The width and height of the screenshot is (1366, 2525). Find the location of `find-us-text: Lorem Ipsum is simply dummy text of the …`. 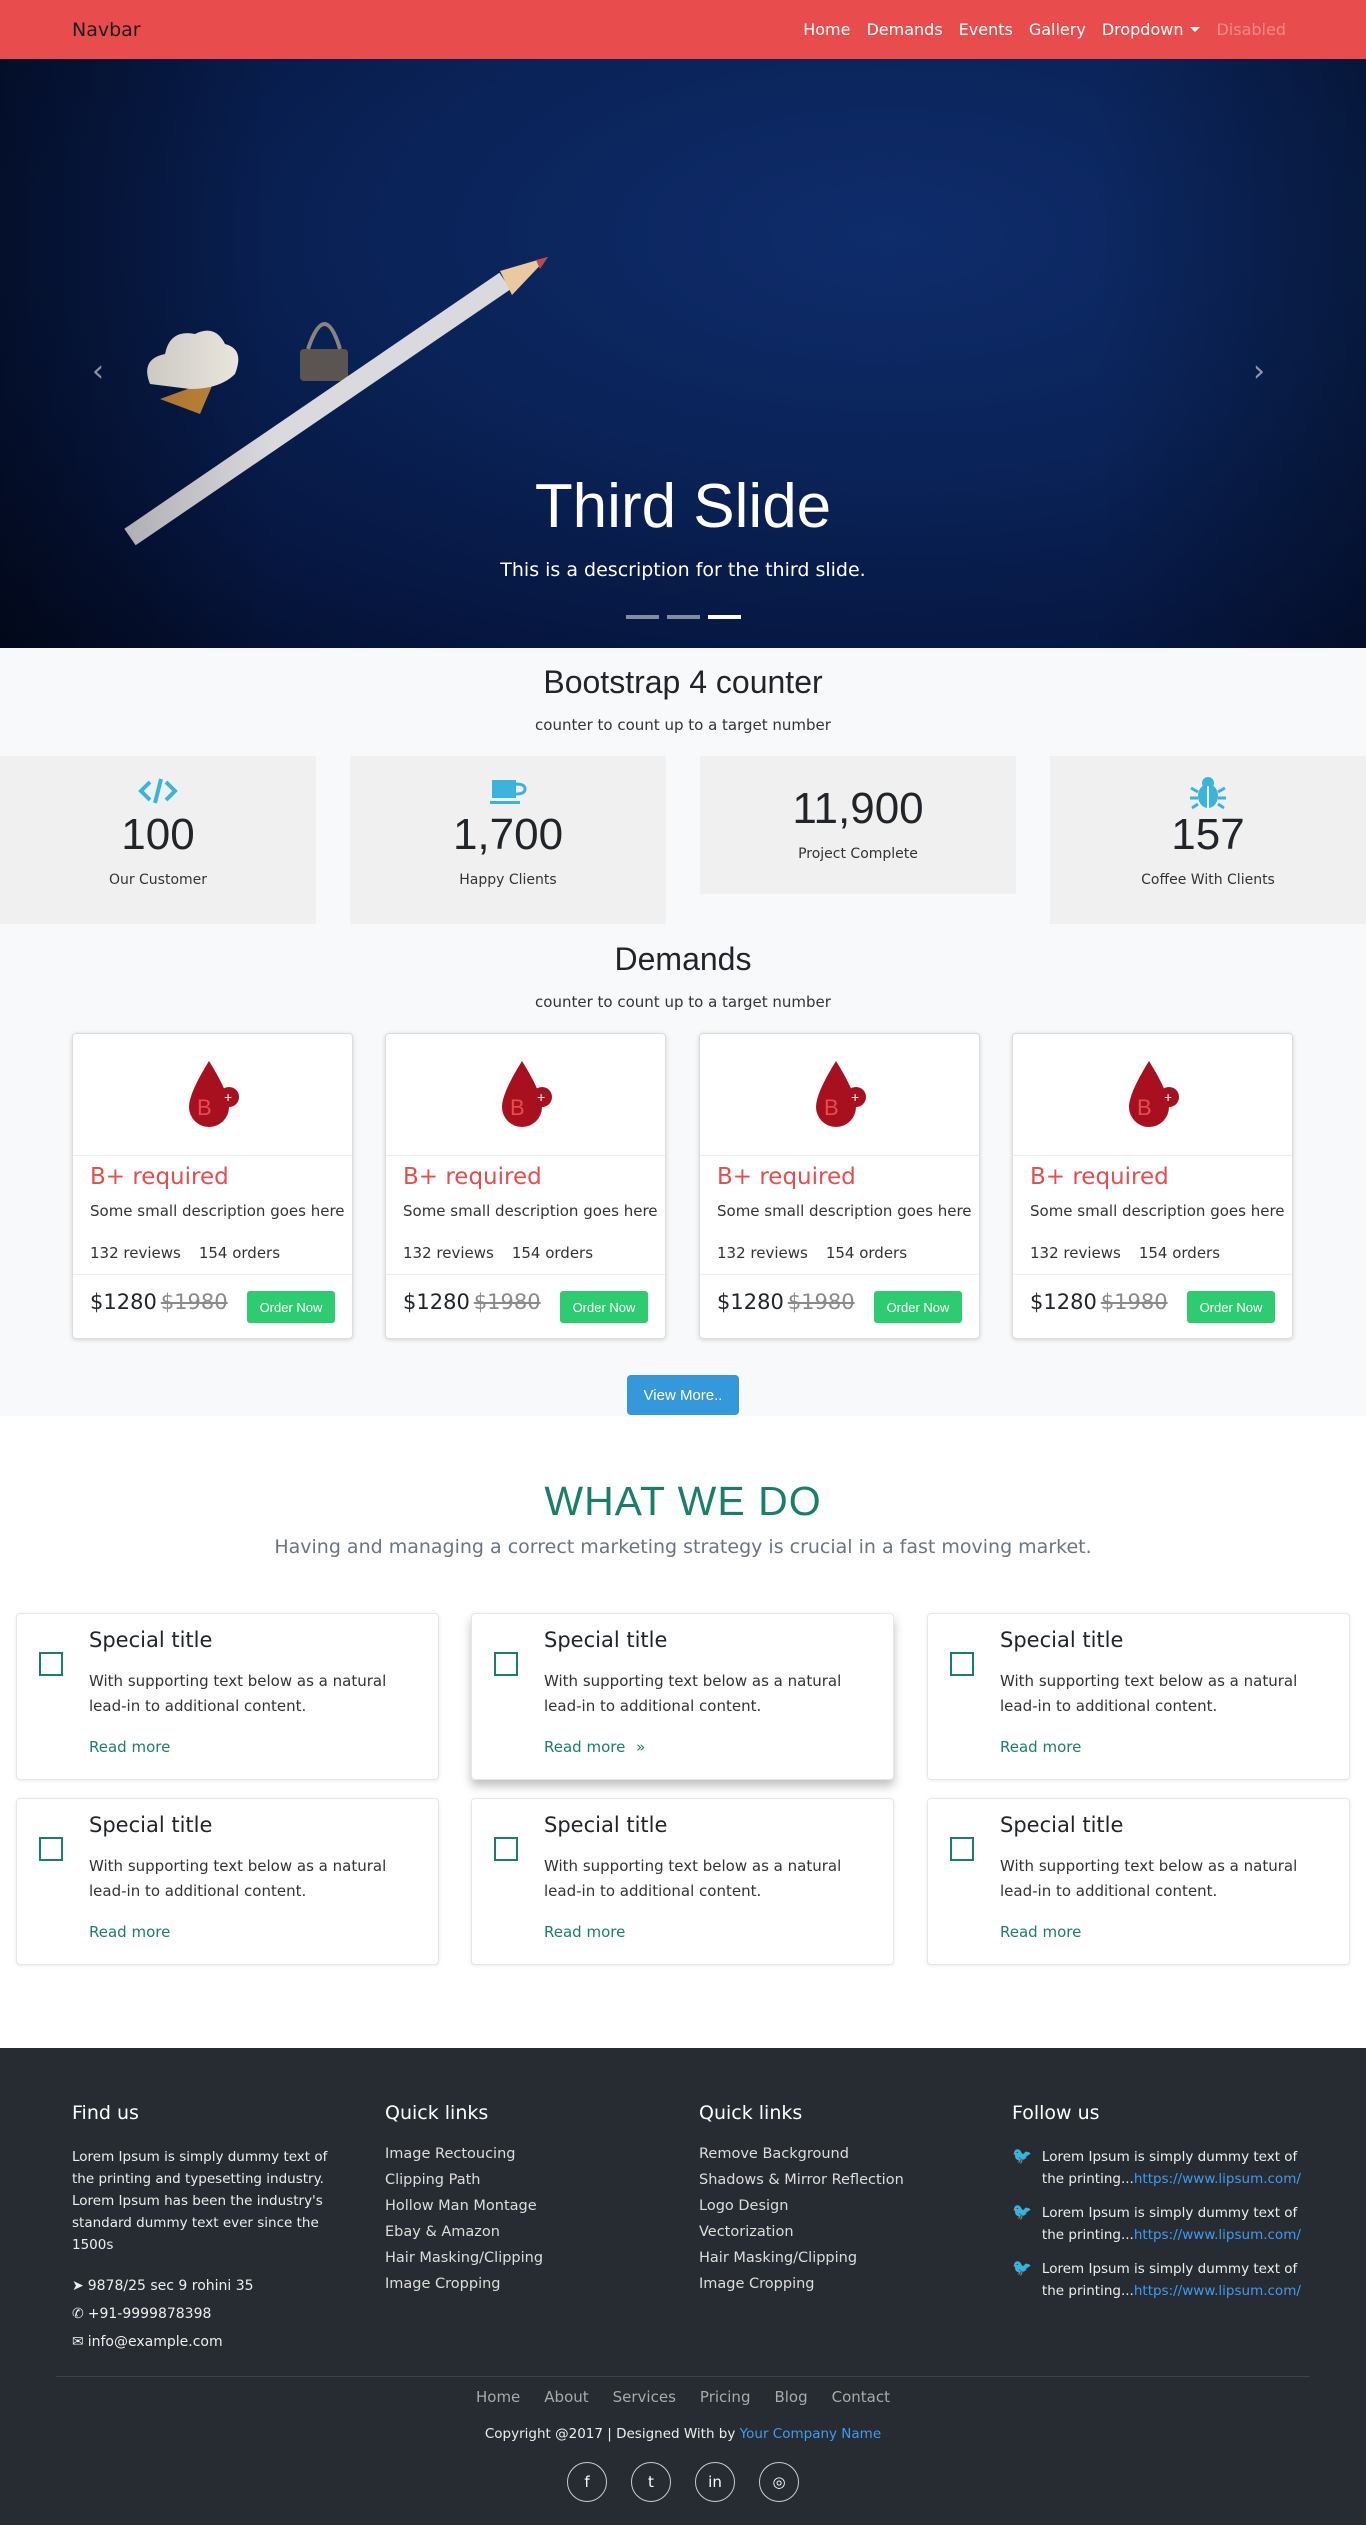

find-us-text: Lorem Ipsum is simply dummy text of the … is located at coordinates (200, 2201).